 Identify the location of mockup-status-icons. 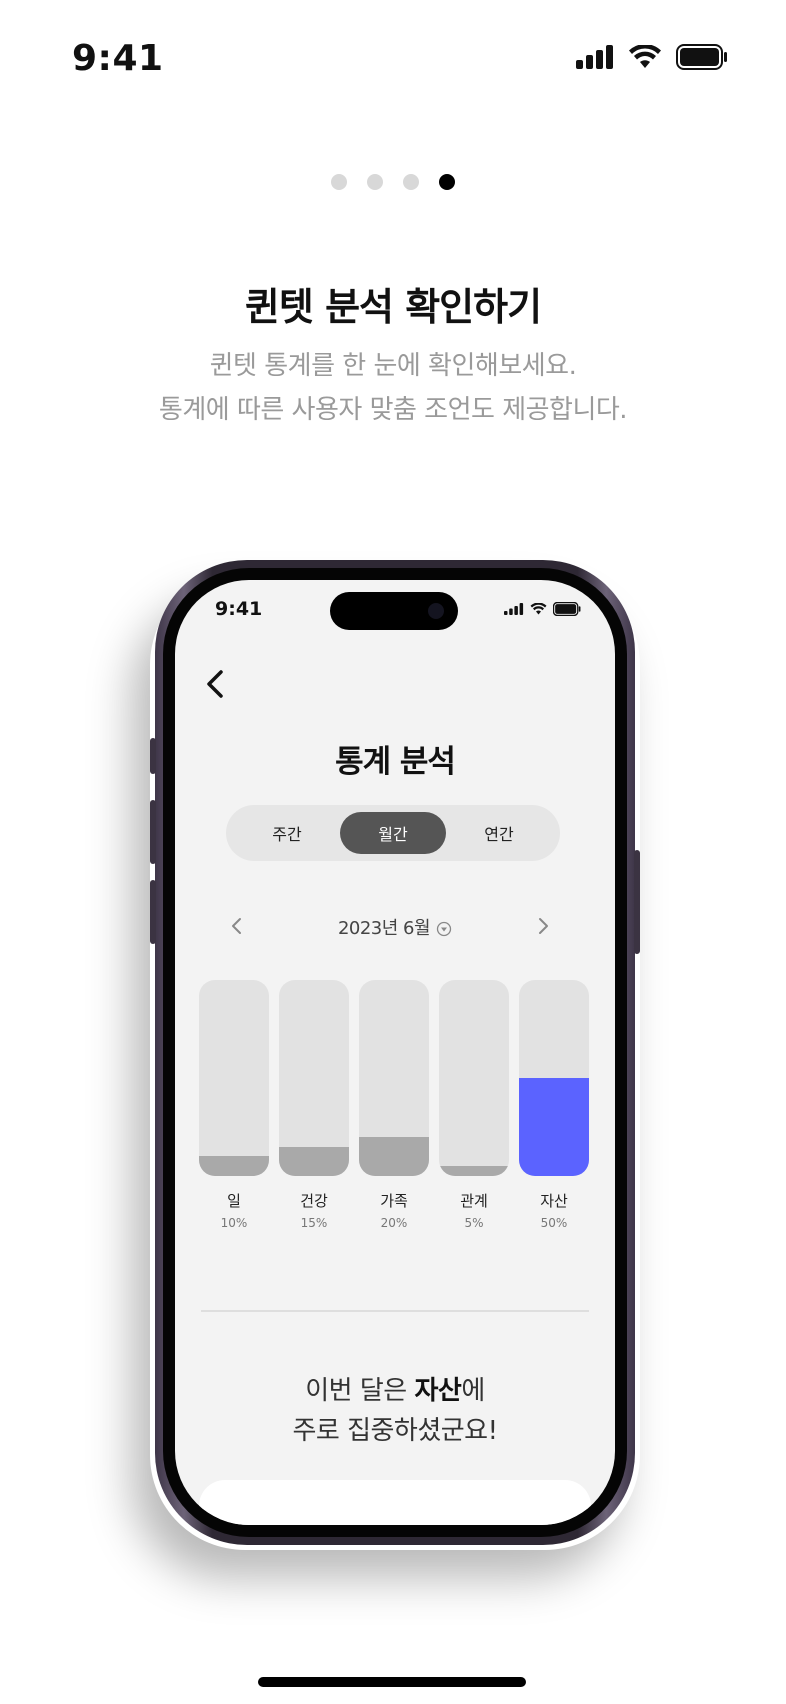
(542, 609).